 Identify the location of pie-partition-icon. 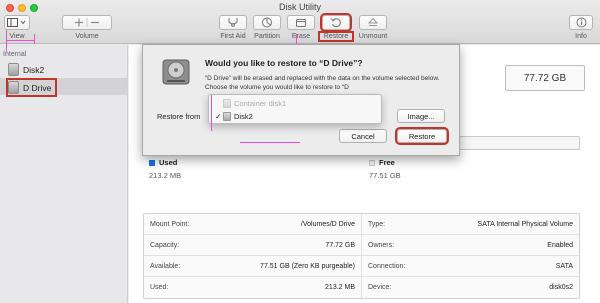
(267, 22).